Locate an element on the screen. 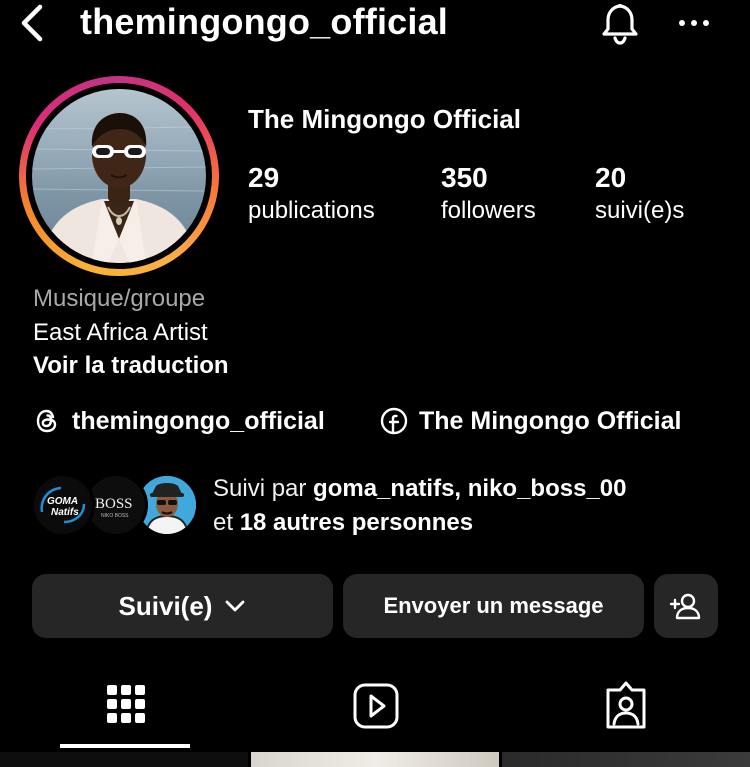 The image size is (750, 767). threads-link: themingongo_official is located at coordinates (179, 421).